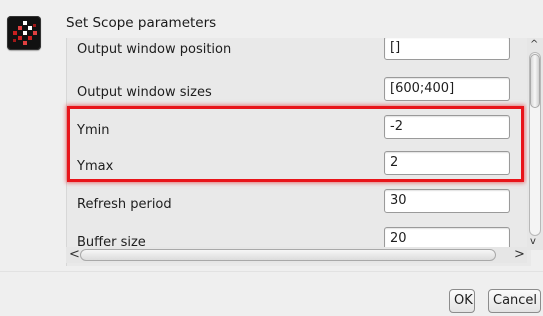 This screenshot has height=316, width=543. What do you see at coordinates (95, 166) in the screenshot?
I see `param-label: Ymax` at bounding box center [95, 166].